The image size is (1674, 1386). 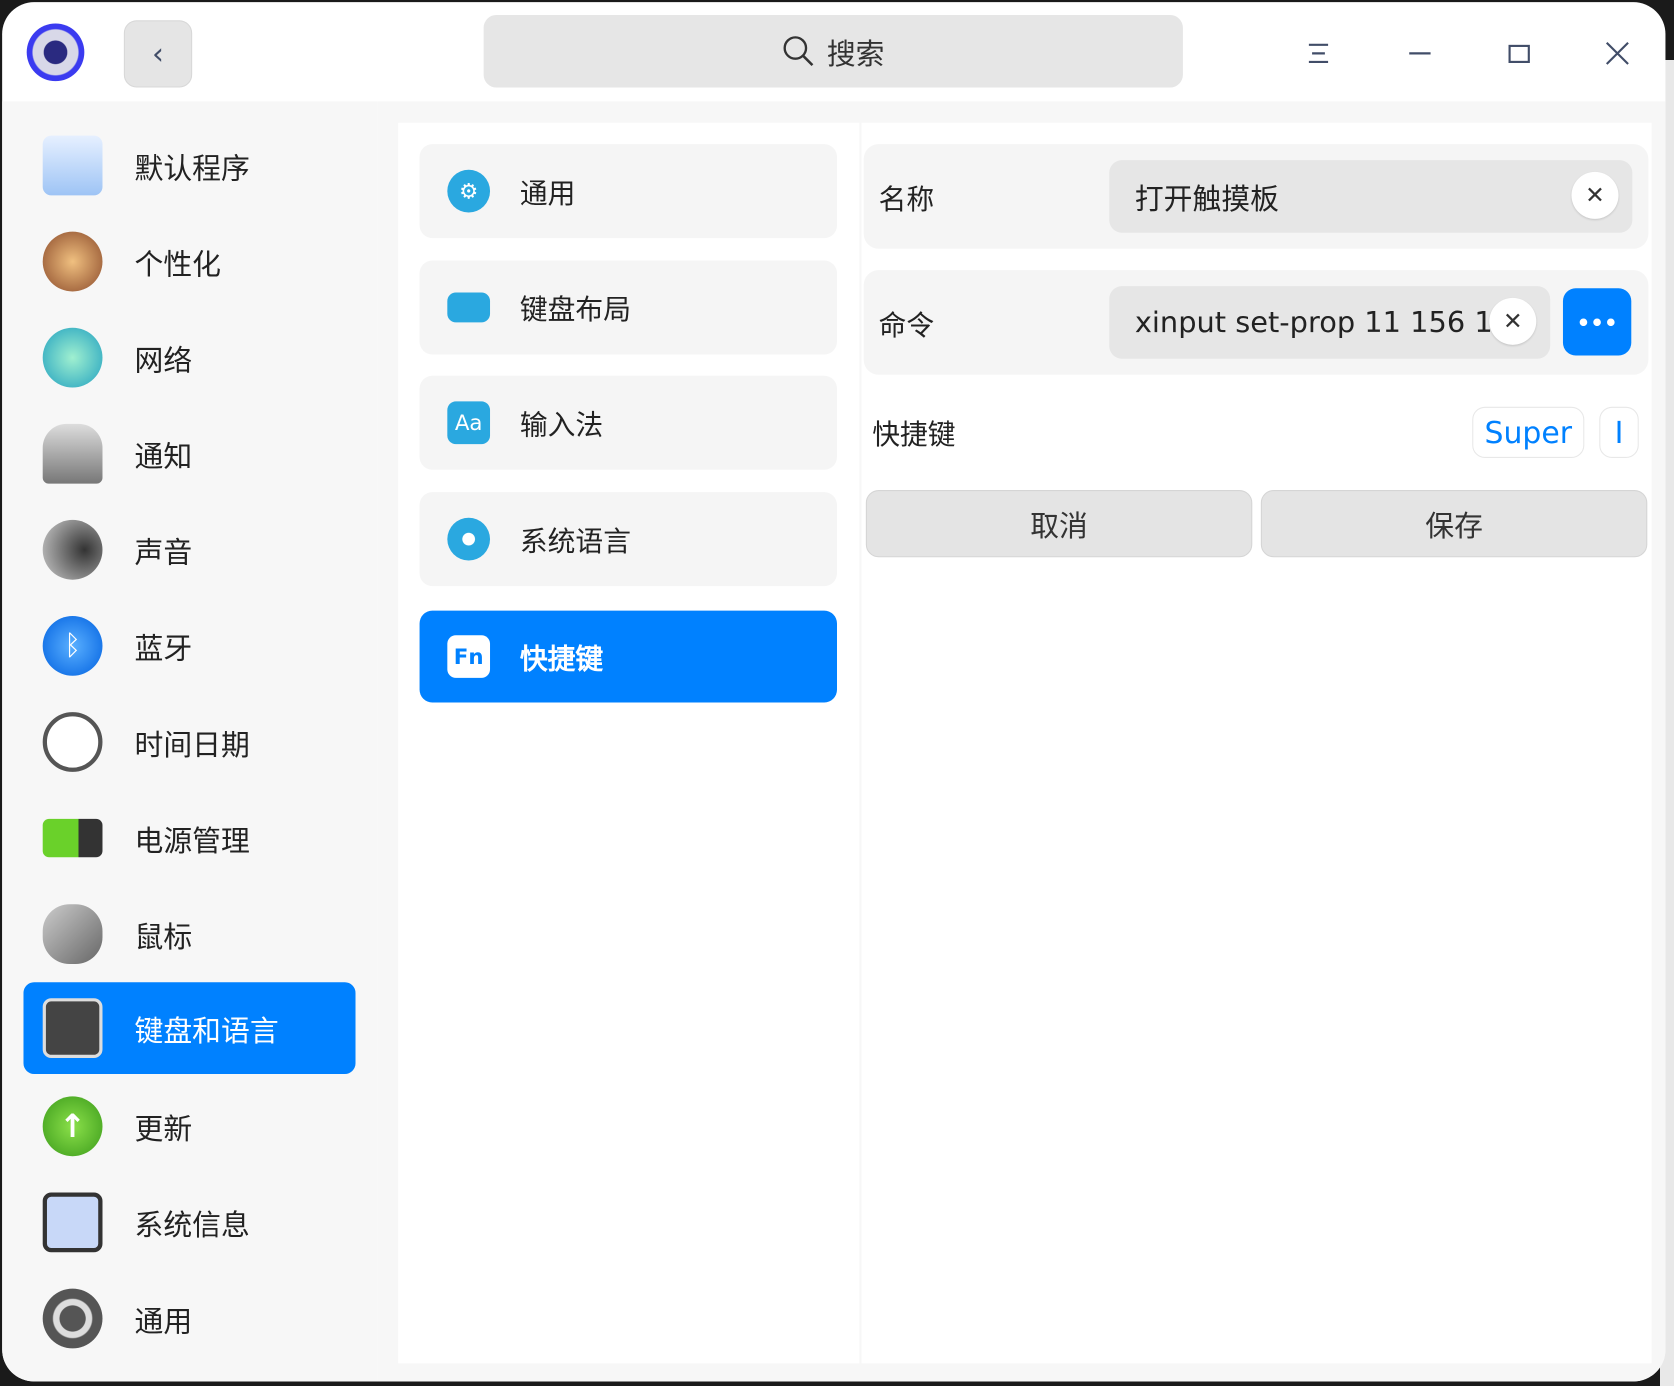 I want to click on sidebar-item-personalization: 个性化, so click(x=189, y=262).